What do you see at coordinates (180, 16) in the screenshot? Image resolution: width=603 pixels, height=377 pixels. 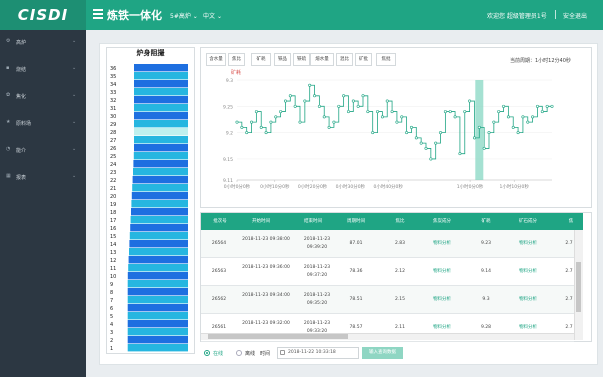 I see `furnace-select-value: 5#高炉` at bounding box center [180, 16].